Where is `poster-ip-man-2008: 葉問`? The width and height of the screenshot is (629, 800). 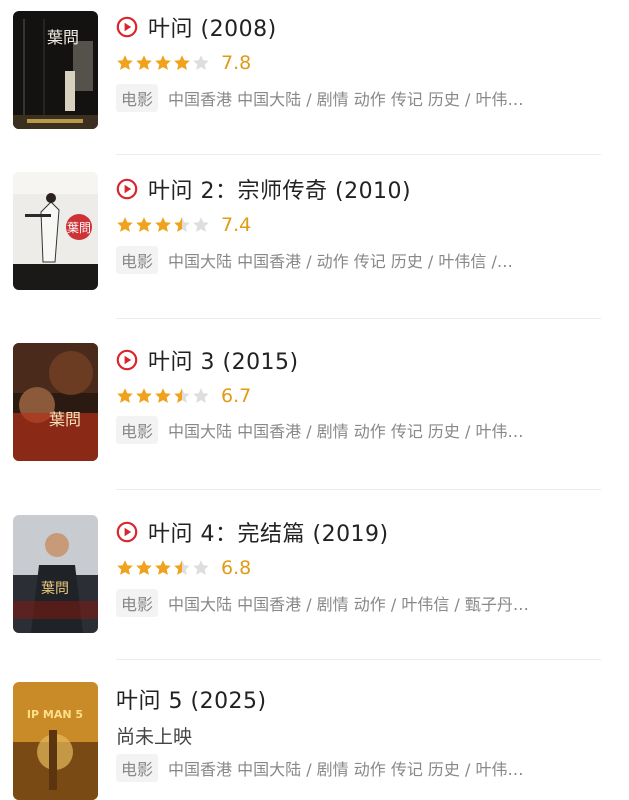
poster-ip-man-2008: 葉問 is located at coordinates (55, 70).